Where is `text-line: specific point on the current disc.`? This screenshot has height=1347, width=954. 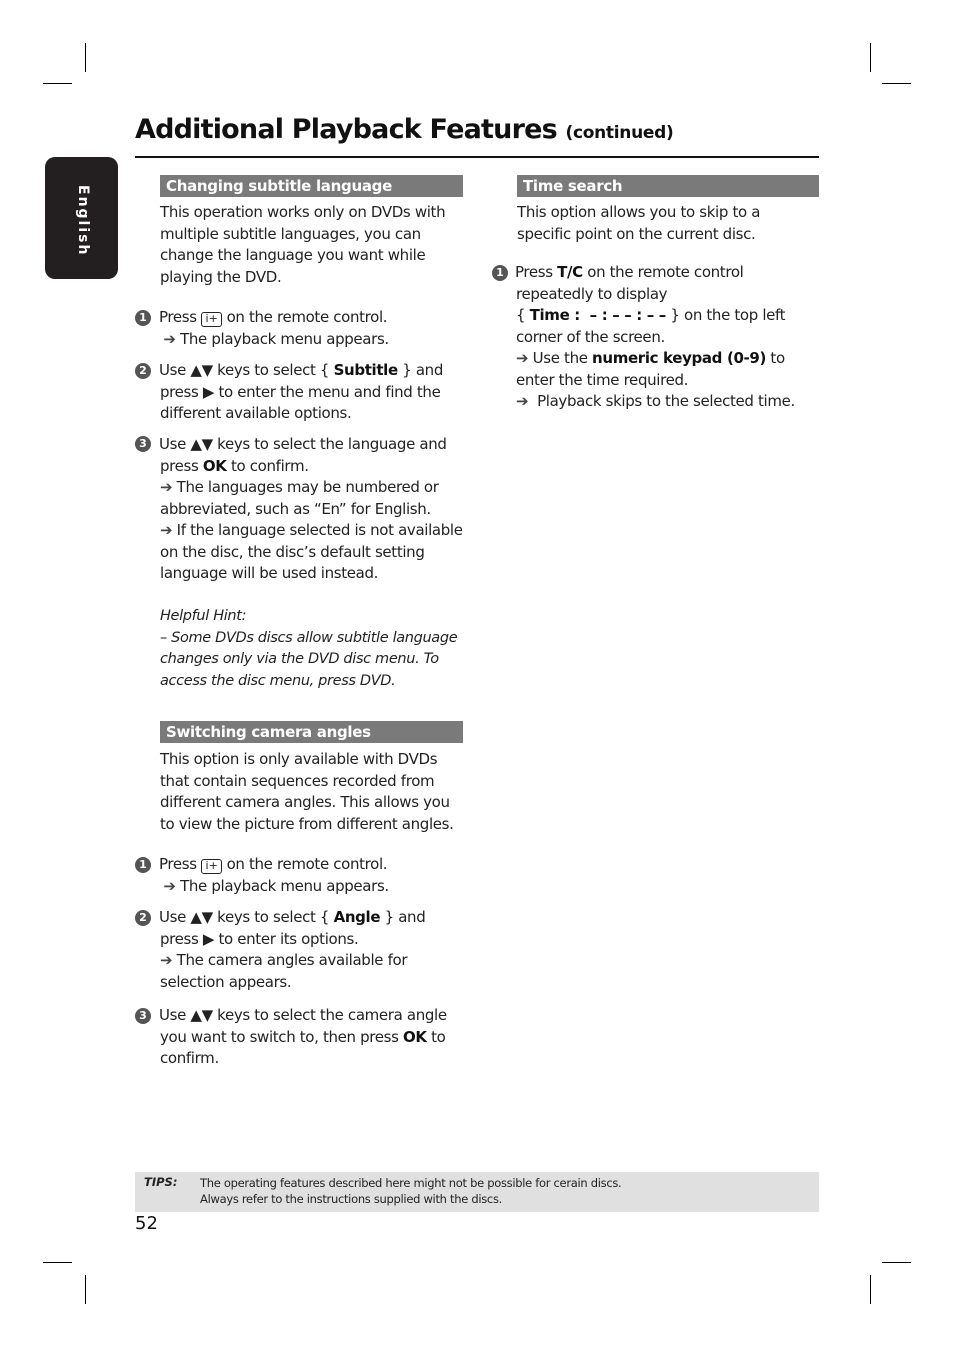
text-line: specific point on the current disc. is located at coordinates (636, 233).